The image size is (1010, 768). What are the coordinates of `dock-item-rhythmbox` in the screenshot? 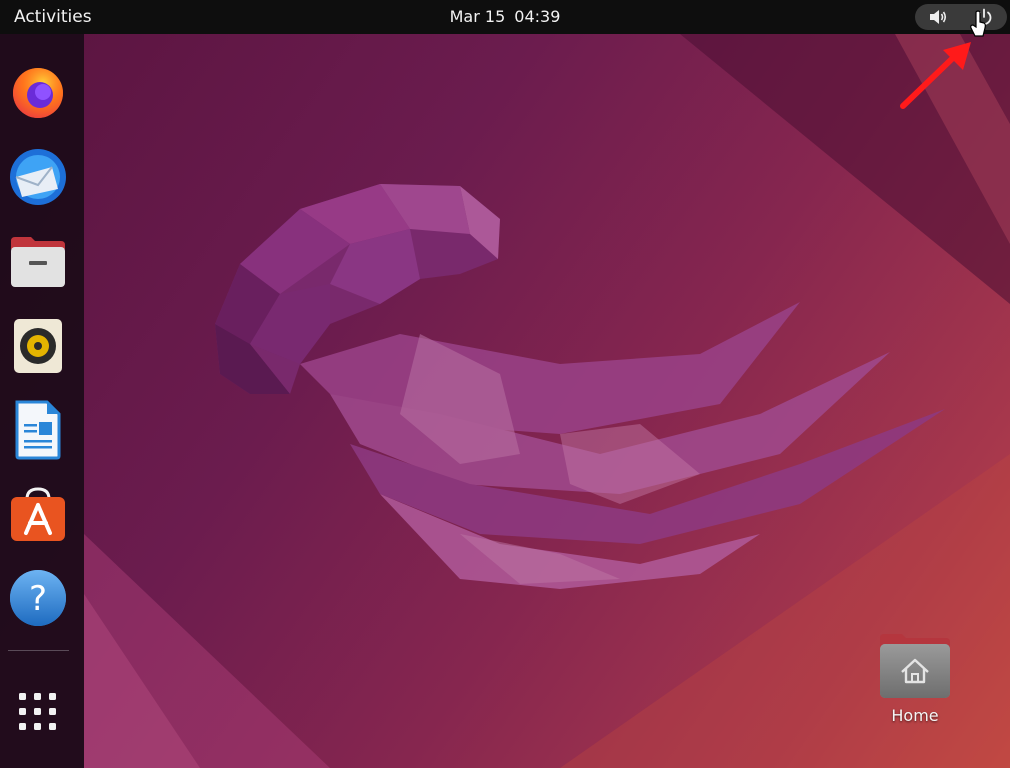 It's located at (38, 346).